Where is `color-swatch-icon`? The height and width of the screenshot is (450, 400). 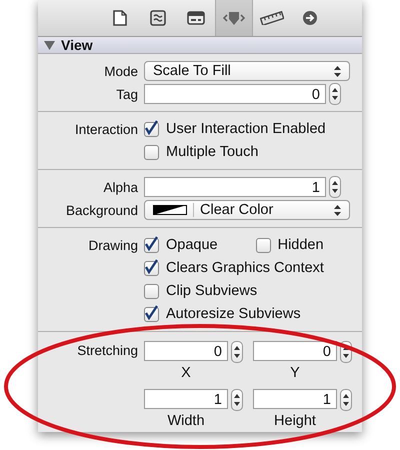
color-swatch-icon is located at coordinates (170, 210).